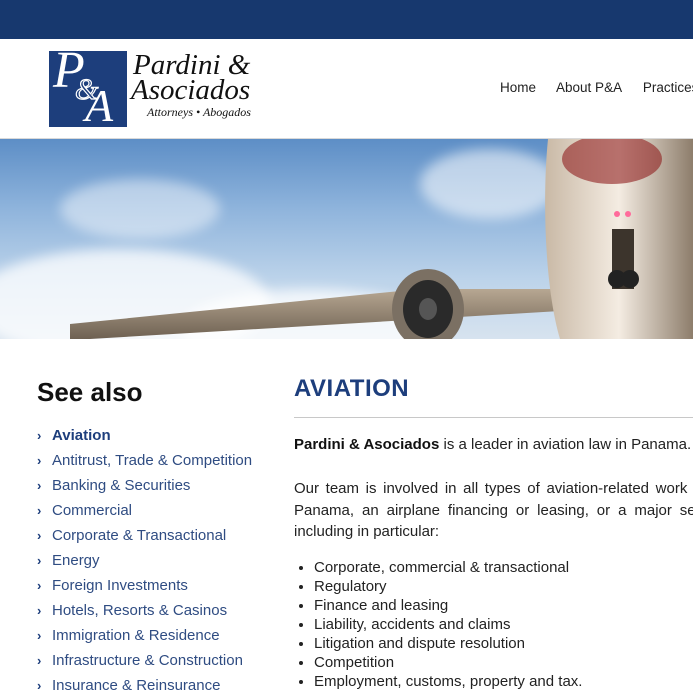 The height and width of the screenshot is (698, 693). I want to click on sidebar-item-insurance: › Insurance & Reinsurance, so click(159, 685).